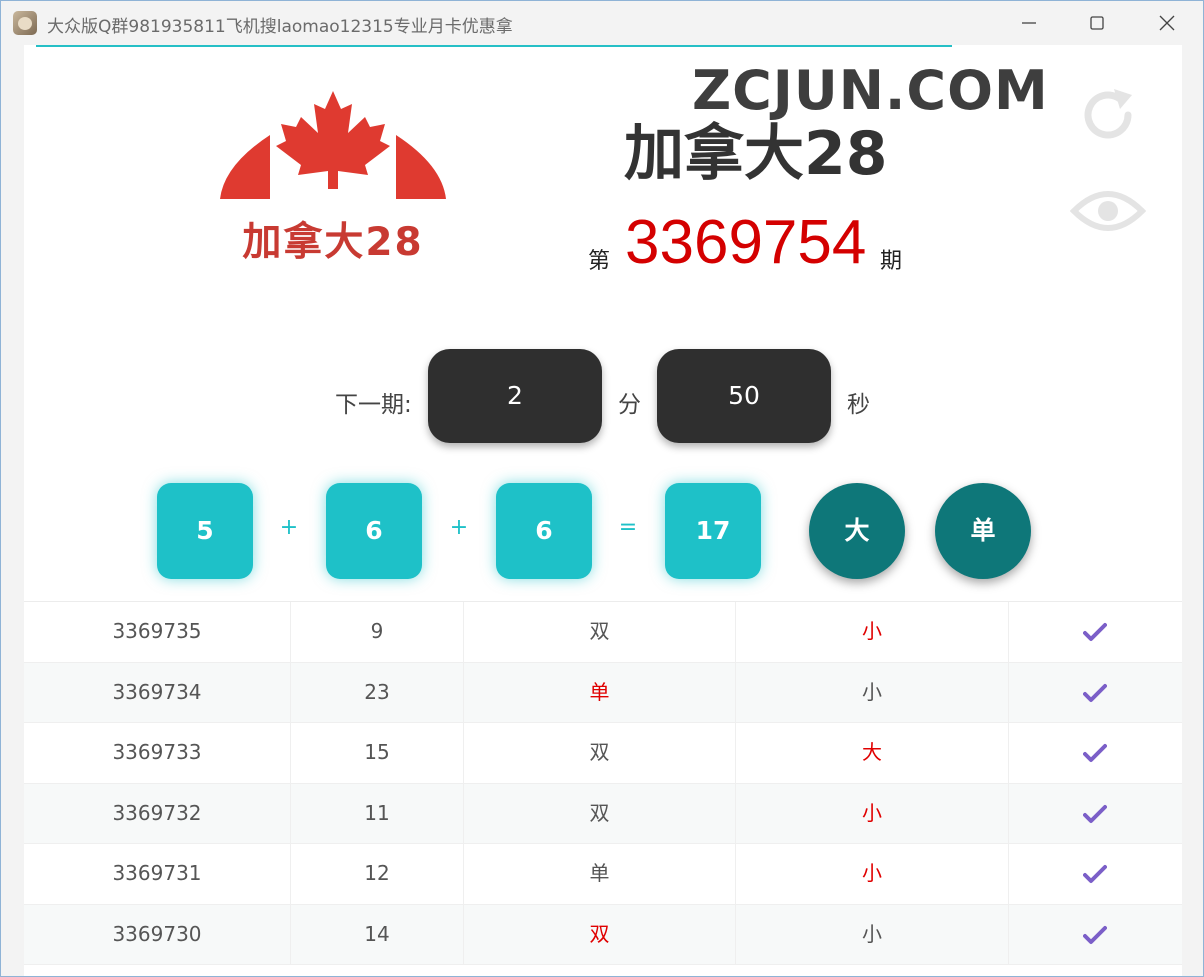  I want to click on history-period: 3369730, so click(157, 934).